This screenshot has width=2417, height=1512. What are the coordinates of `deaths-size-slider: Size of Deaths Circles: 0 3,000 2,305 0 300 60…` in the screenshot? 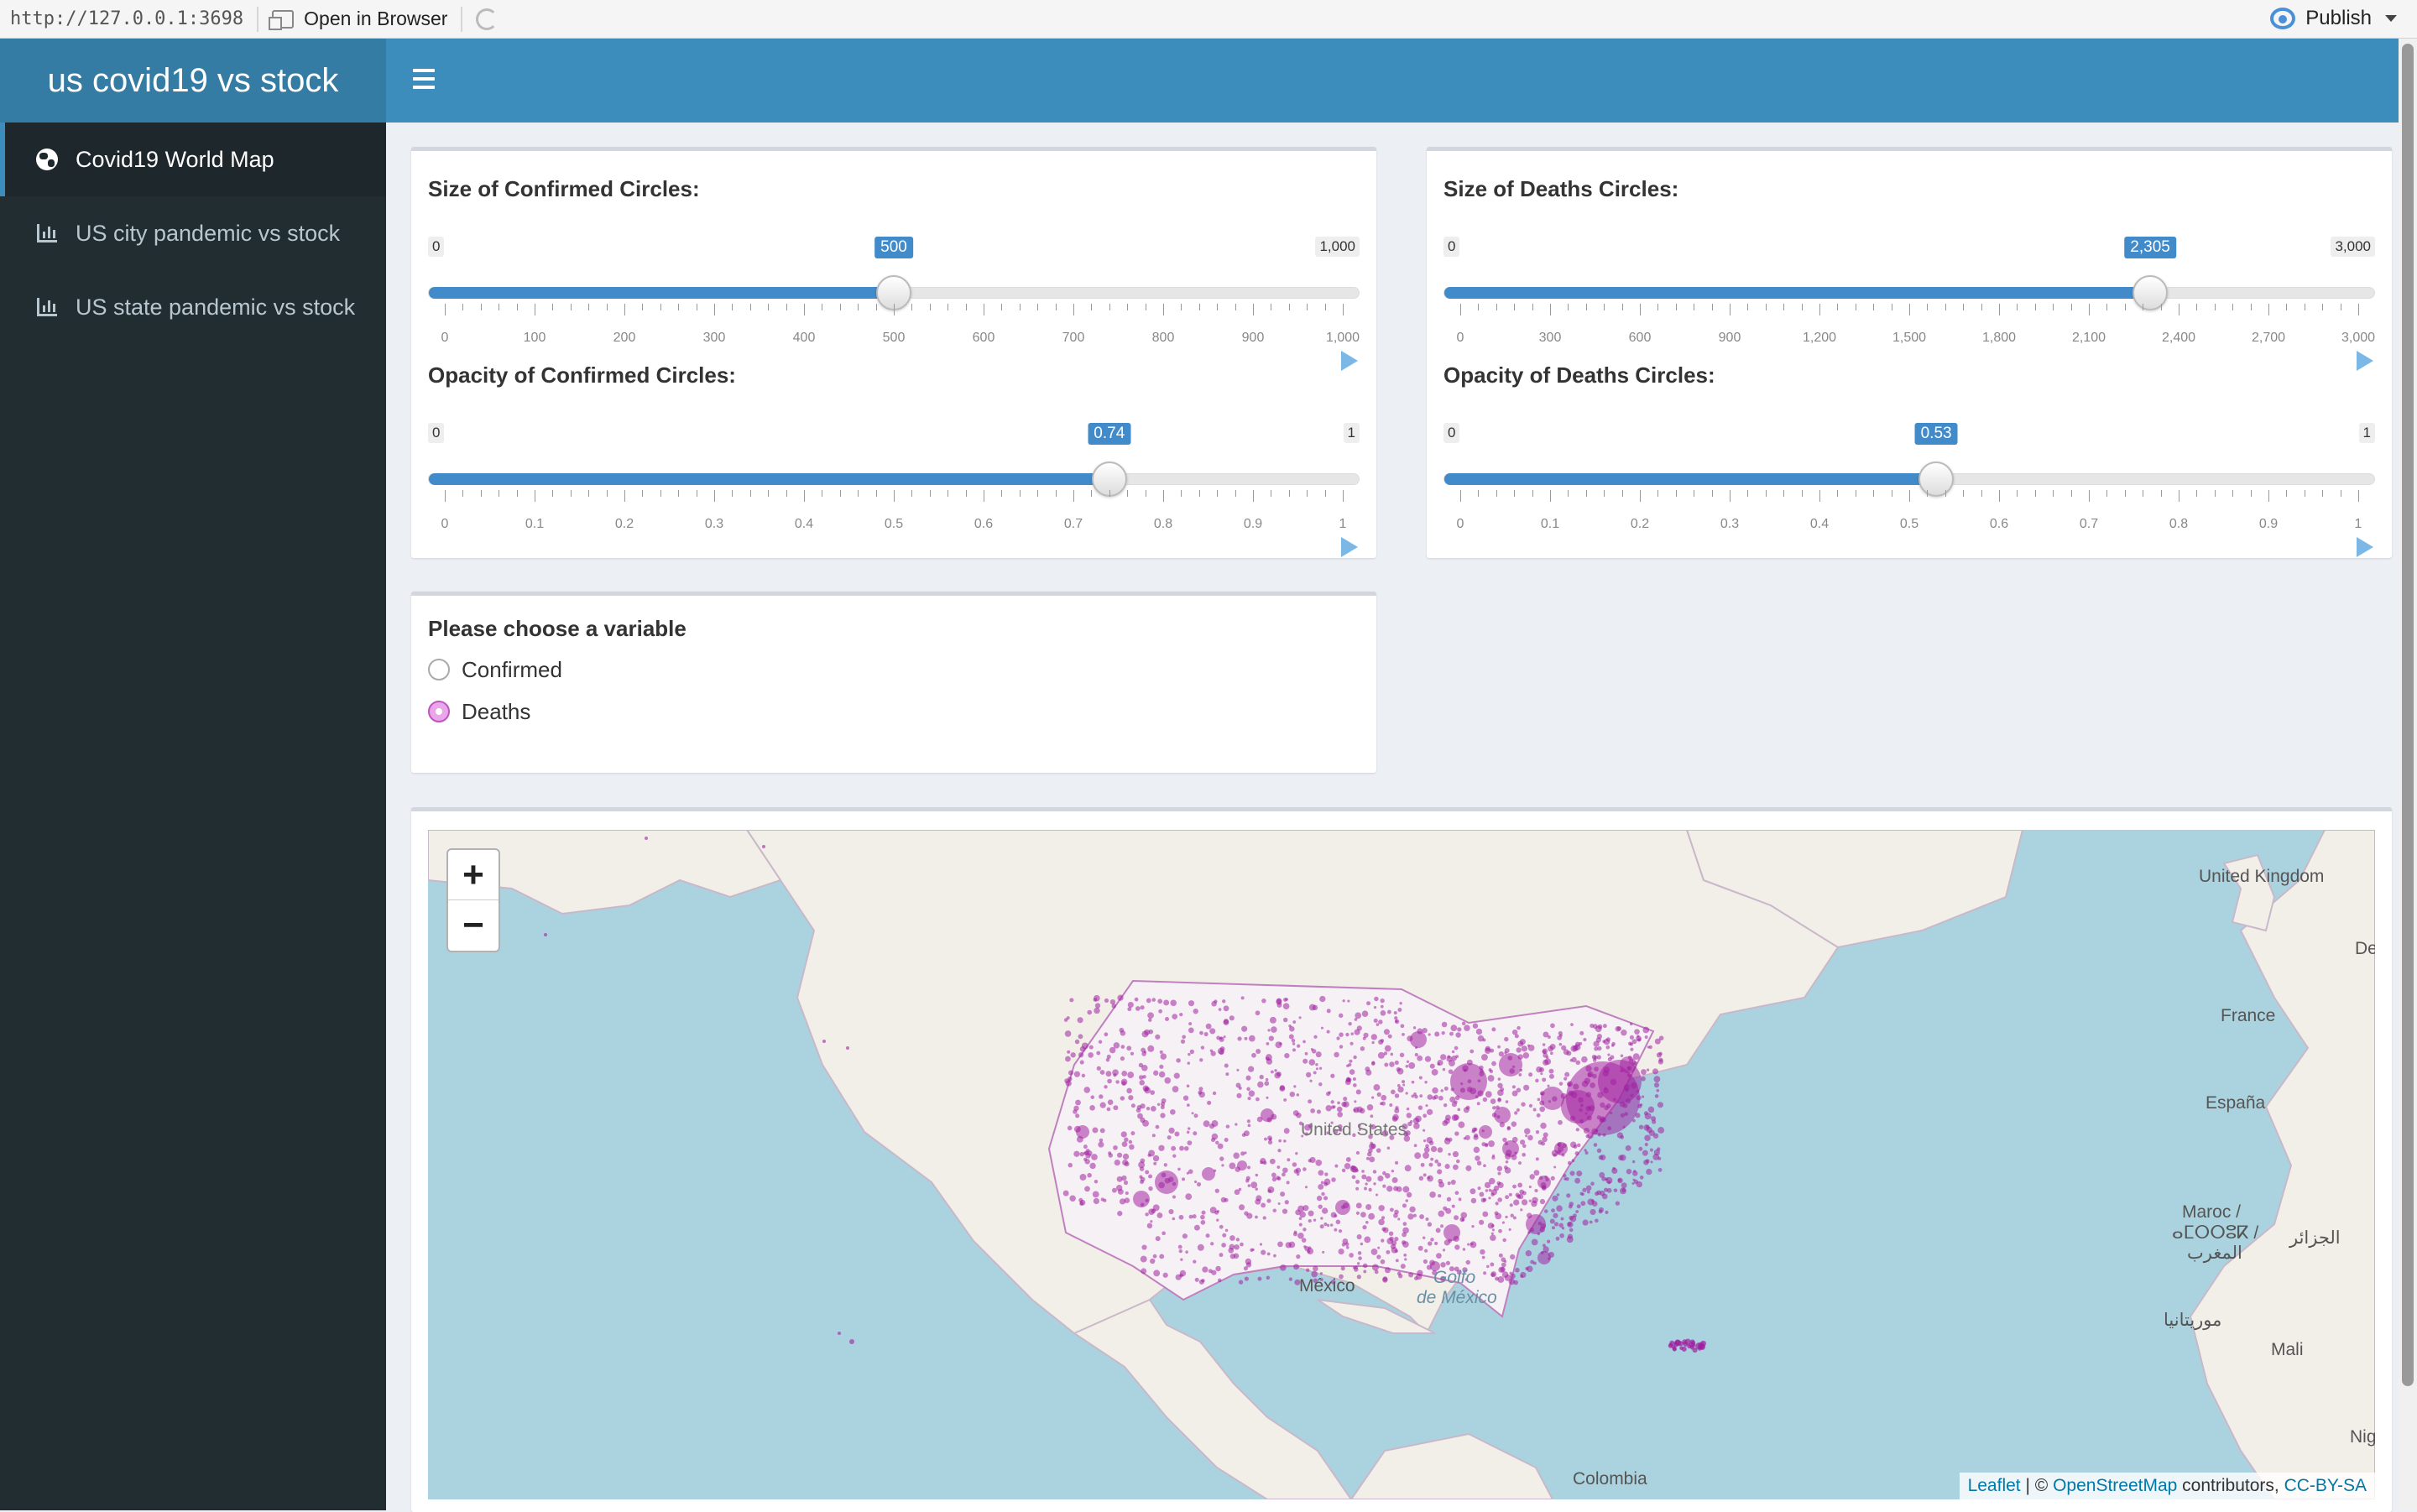 It's located at (1909, 273).